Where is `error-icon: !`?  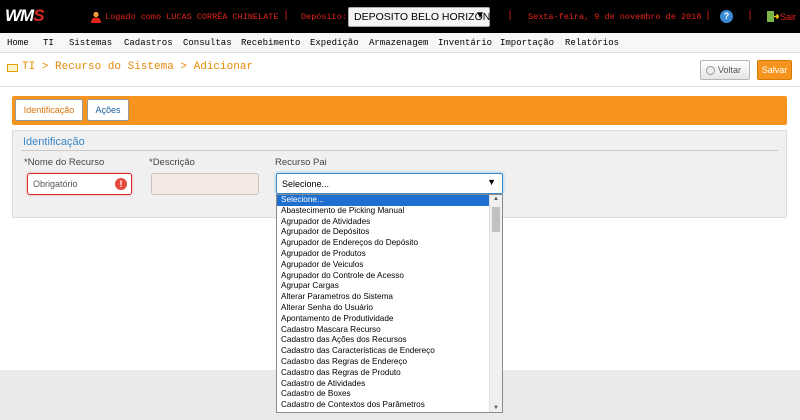
error-icon: ! is located at coordinates (121, 184).